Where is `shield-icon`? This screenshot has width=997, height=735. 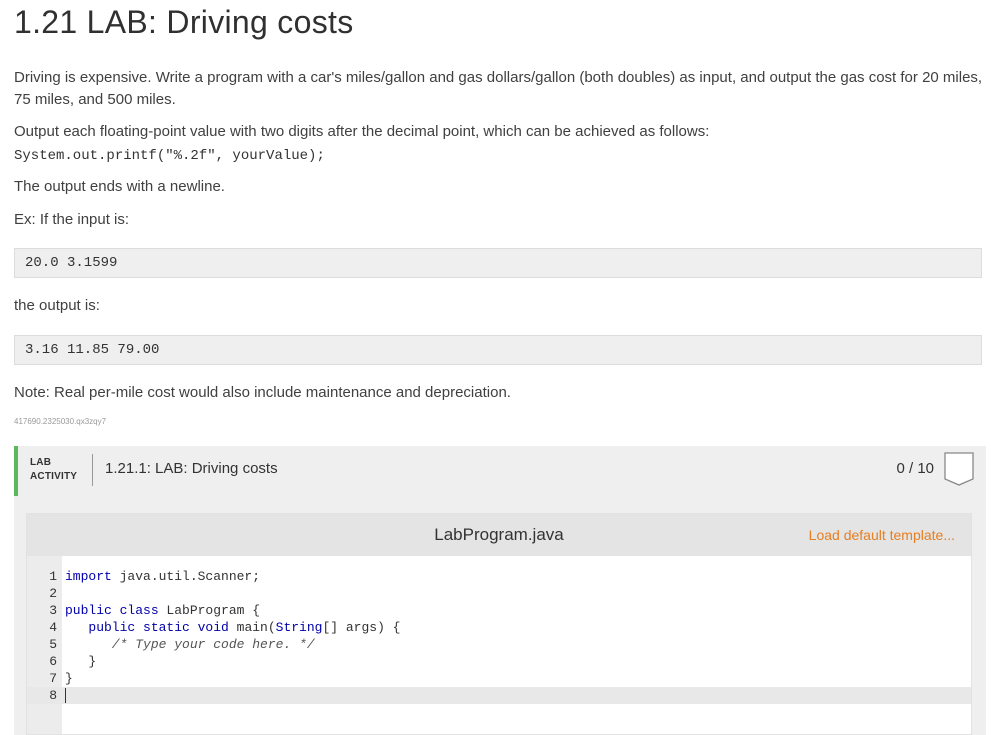 shield-icon is located at coordinates (959, 469).